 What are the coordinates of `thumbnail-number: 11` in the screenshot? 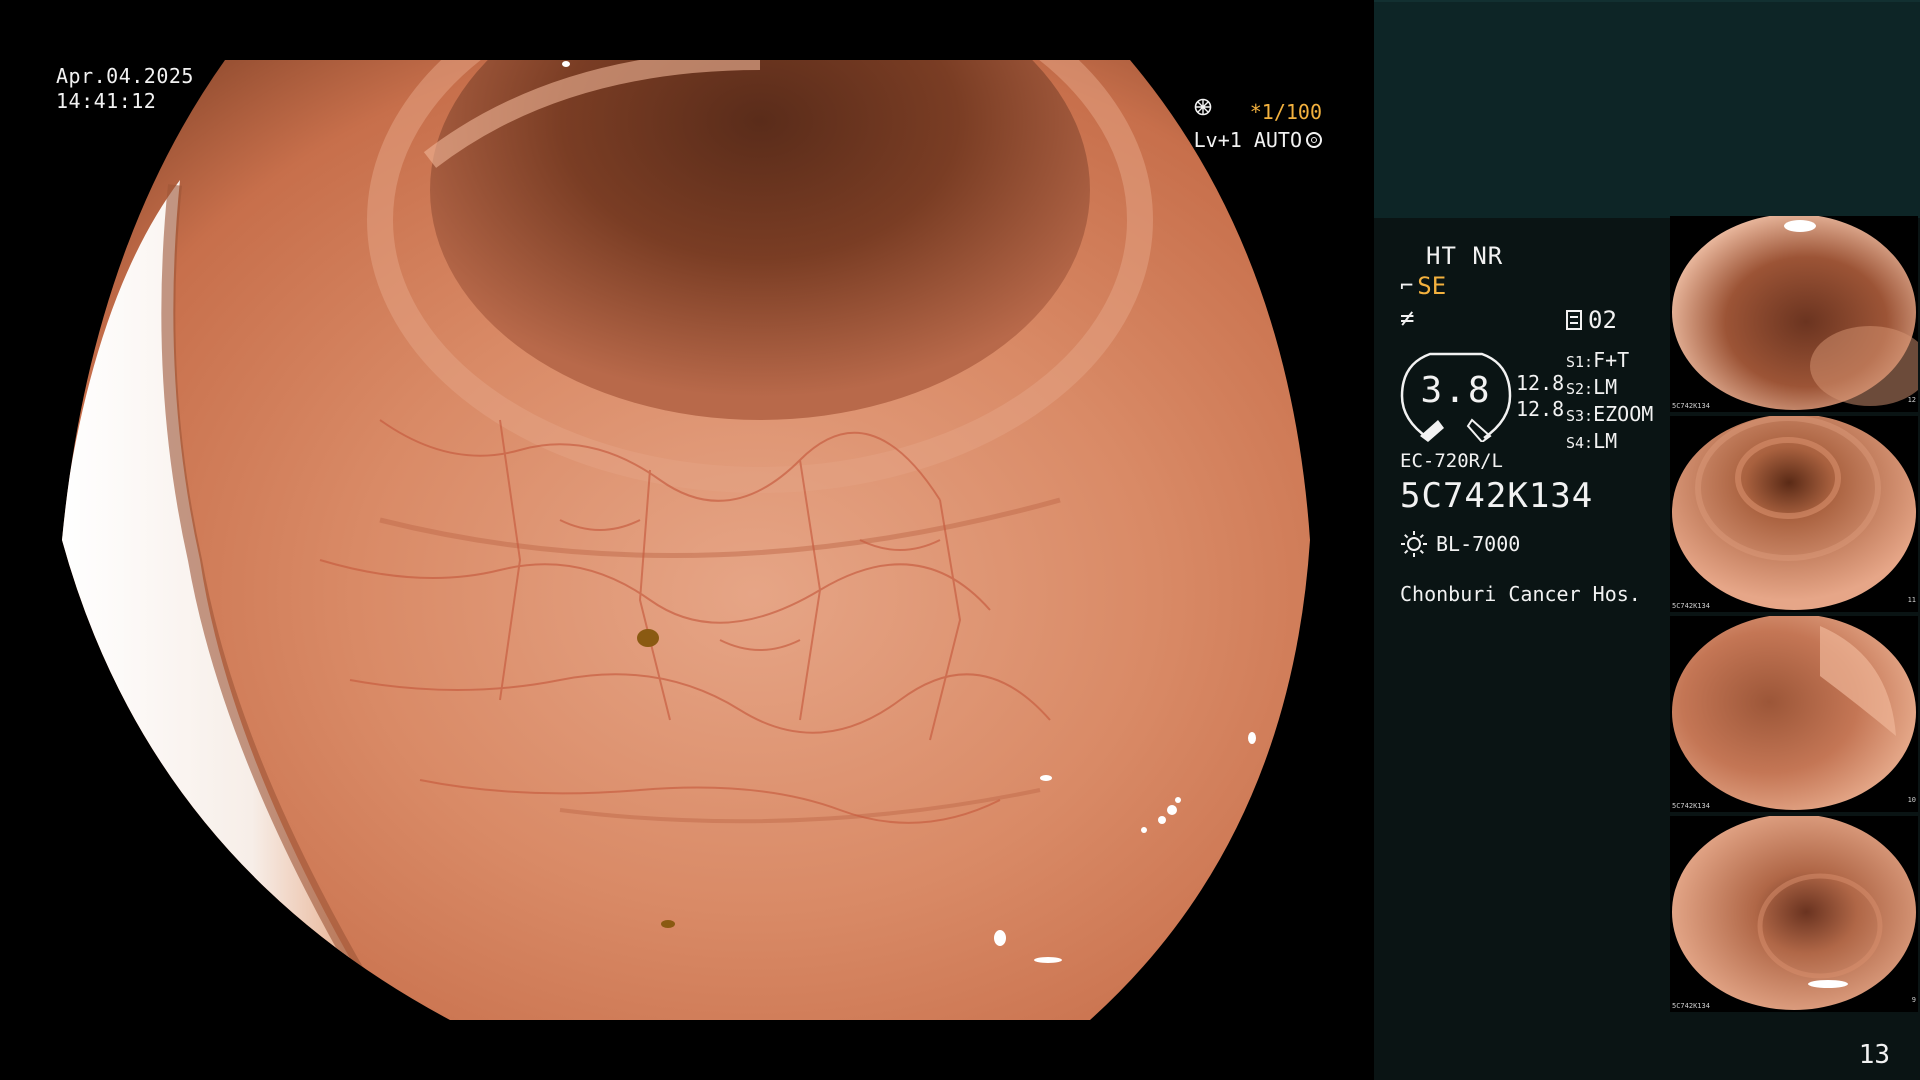 It's located at (1911, 600).